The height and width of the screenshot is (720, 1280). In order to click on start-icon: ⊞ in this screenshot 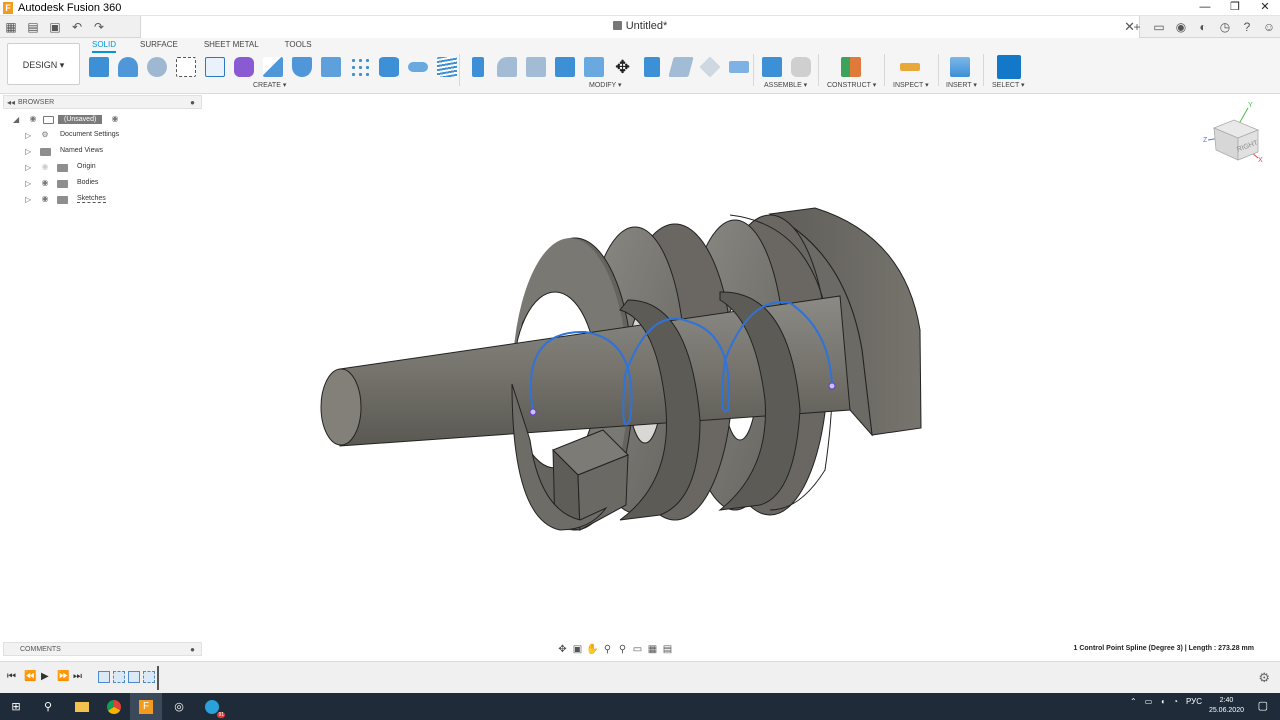, I will do `click(16, 706)`.